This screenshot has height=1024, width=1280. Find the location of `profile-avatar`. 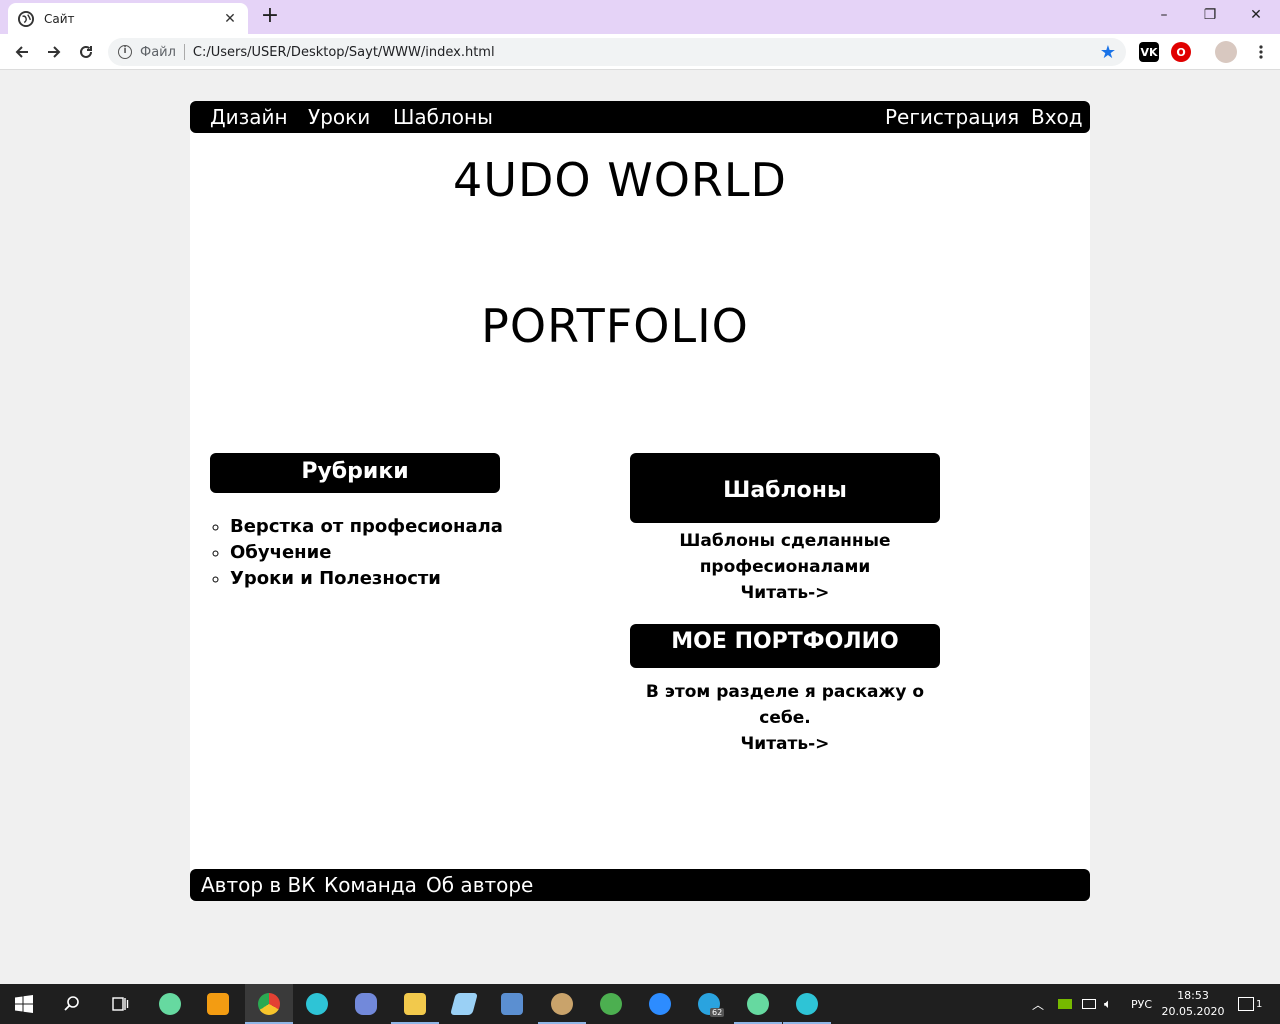

profile-avatar is located at coordinates (1226, 52).